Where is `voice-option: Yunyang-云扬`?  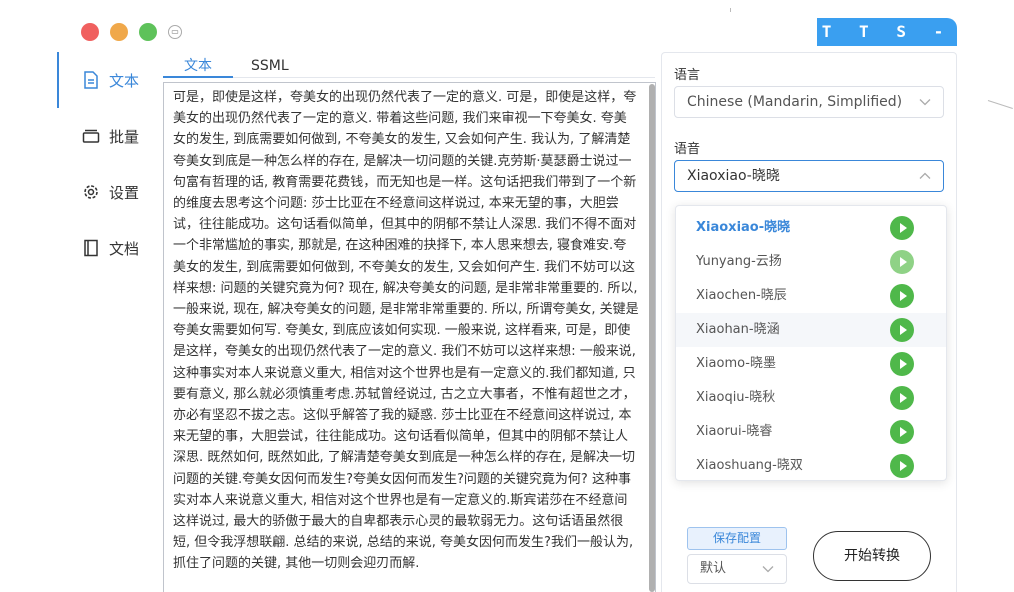
voice-option: Yunyang-云扬 is located at coordinates (811, 262).